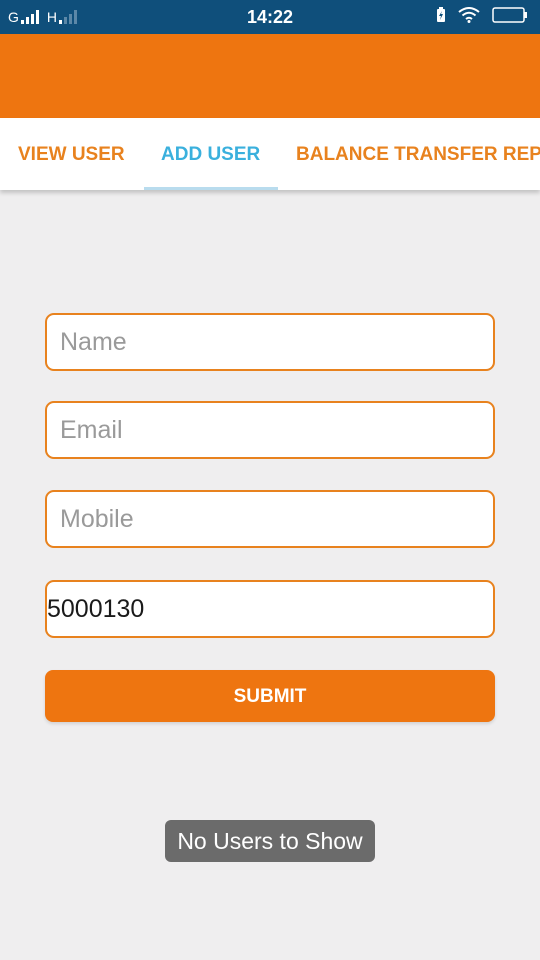 This screenshot has width=540, height=960. What do you see at coordinates (510, 17) in the screenshot?
I see `battery-icon` at bounding box center [510, 17].